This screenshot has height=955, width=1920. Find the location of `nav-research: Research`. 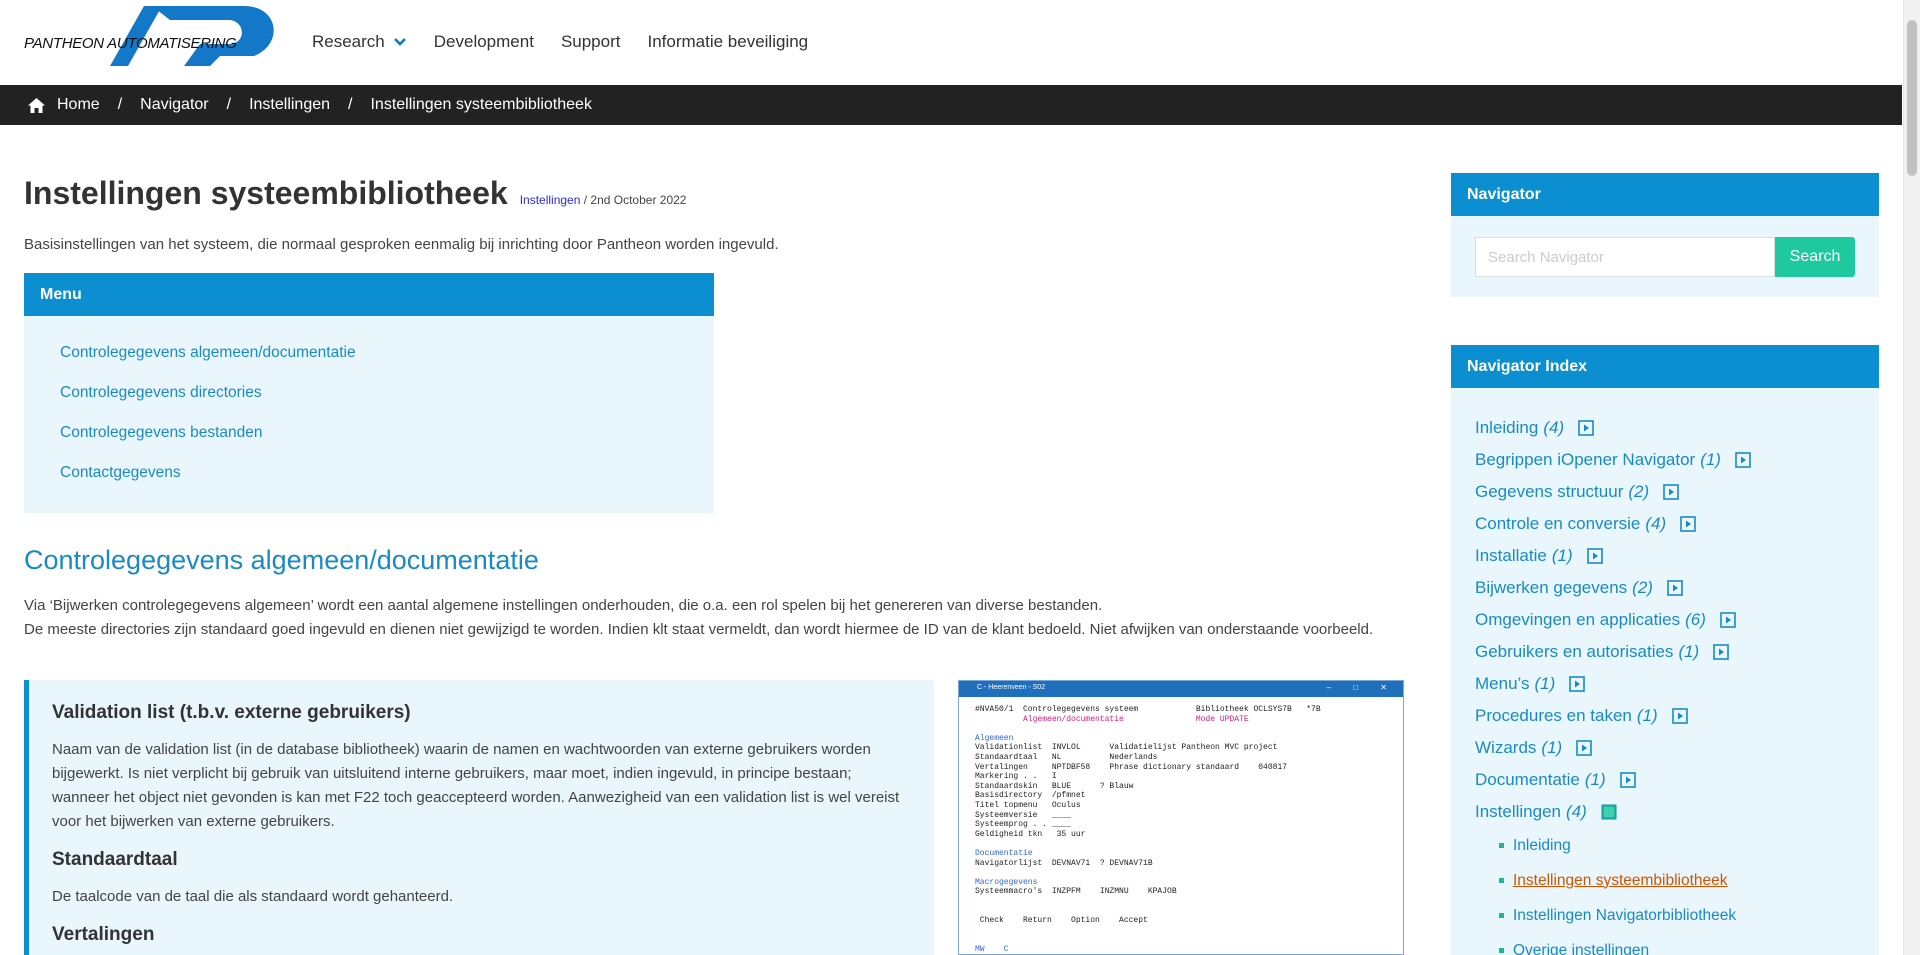

nav-research: Research is located at coordinates (359, 42).